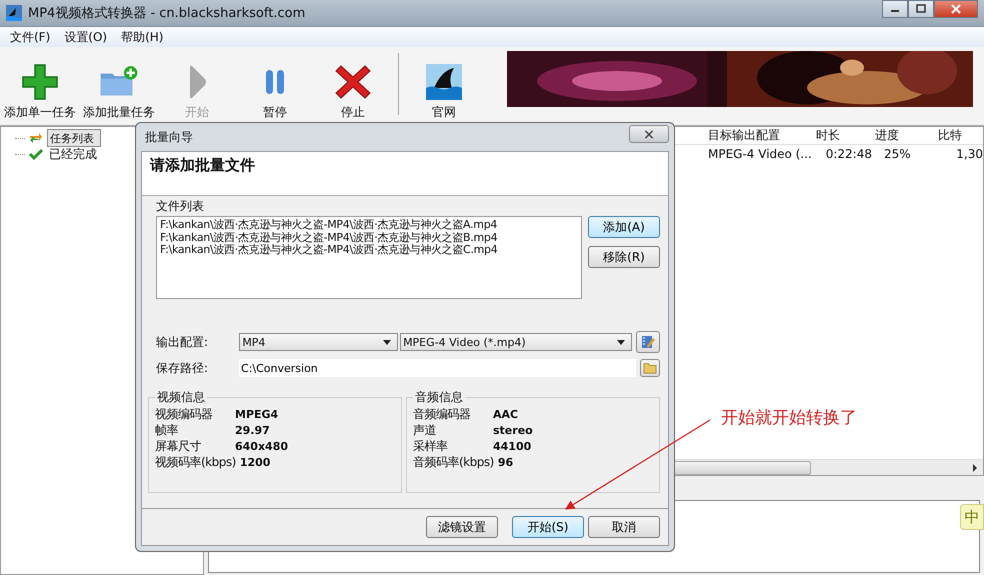  What do you see at coordinates (40, 82) in the screenshot?
I see `plus-icon` at bounding box center [40, 82].